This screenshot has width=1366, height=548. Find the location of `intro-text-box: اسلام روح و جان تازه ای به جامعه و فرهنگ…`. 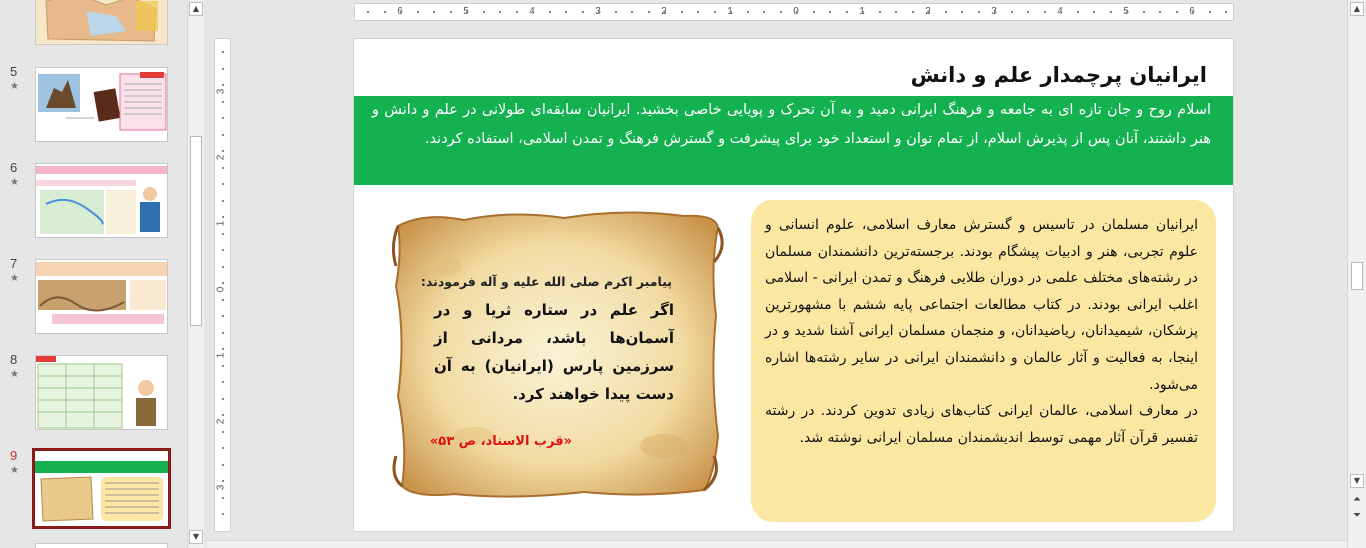

intro-text-box: اسلام روح و جان تازه ای به جامعه و فرهنگ… is located at coordinates (793, 140).